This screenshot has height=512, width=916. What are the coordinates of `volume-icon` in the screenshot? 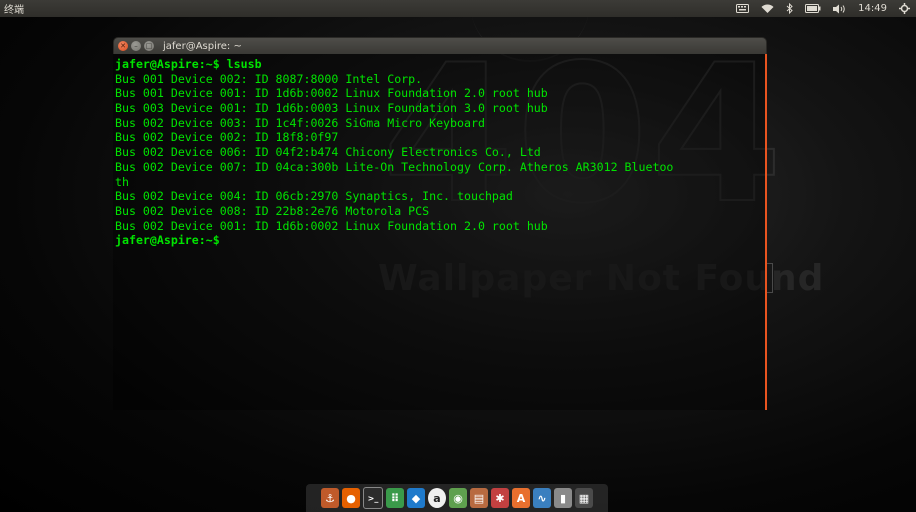 It's located at (839, 8).